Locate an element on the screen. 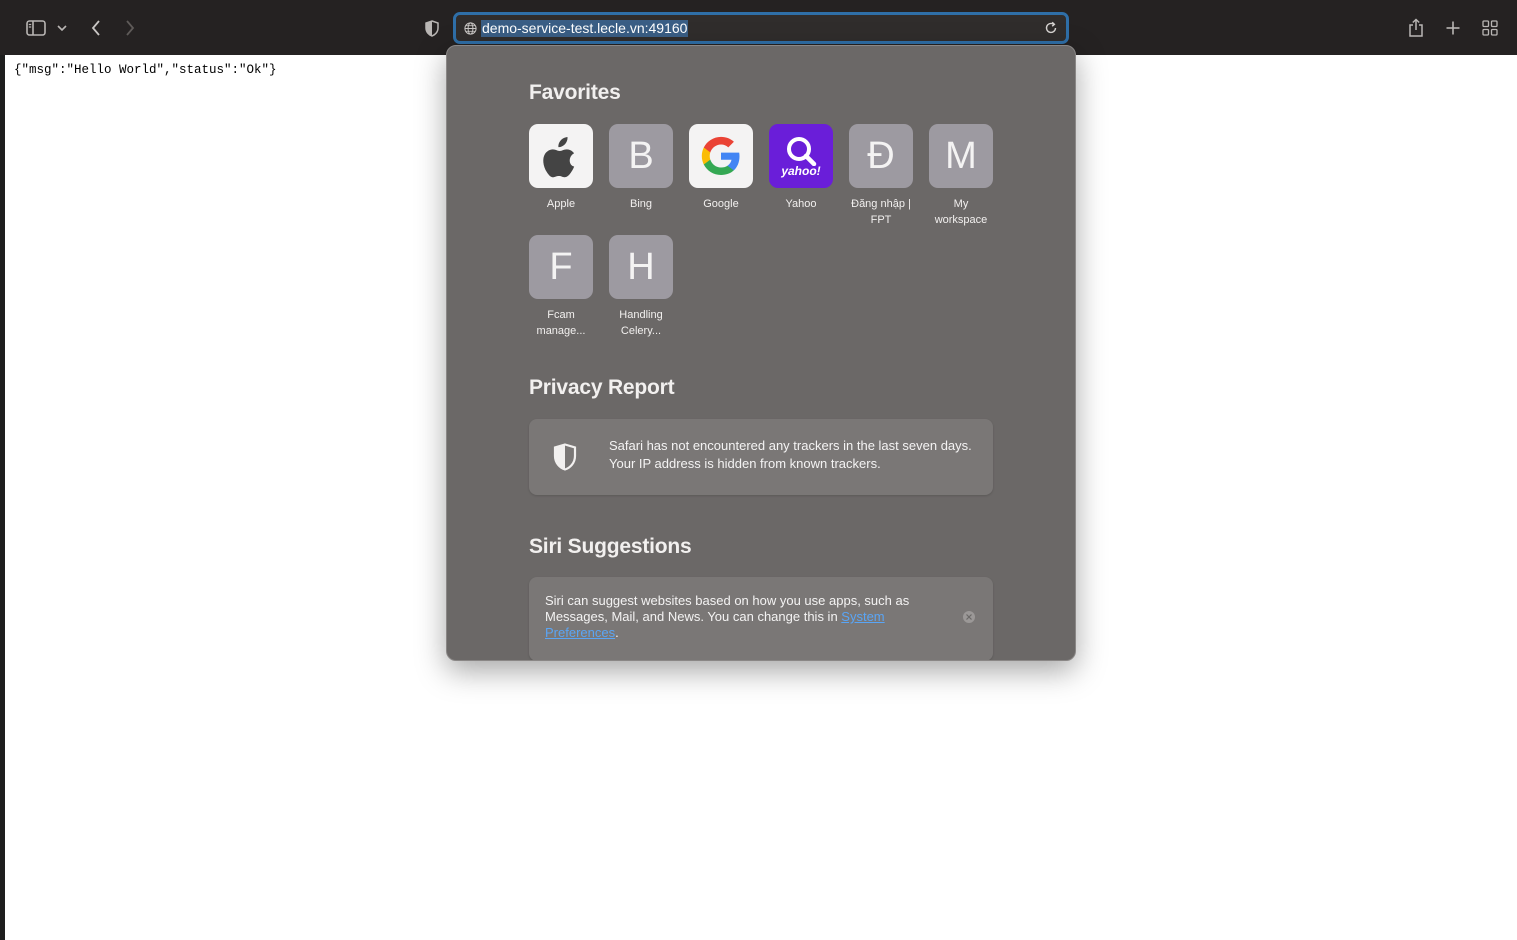 This screenshot has height=940, width=1517. favorite-label: Yahoo is located at coordinates (801, 204).